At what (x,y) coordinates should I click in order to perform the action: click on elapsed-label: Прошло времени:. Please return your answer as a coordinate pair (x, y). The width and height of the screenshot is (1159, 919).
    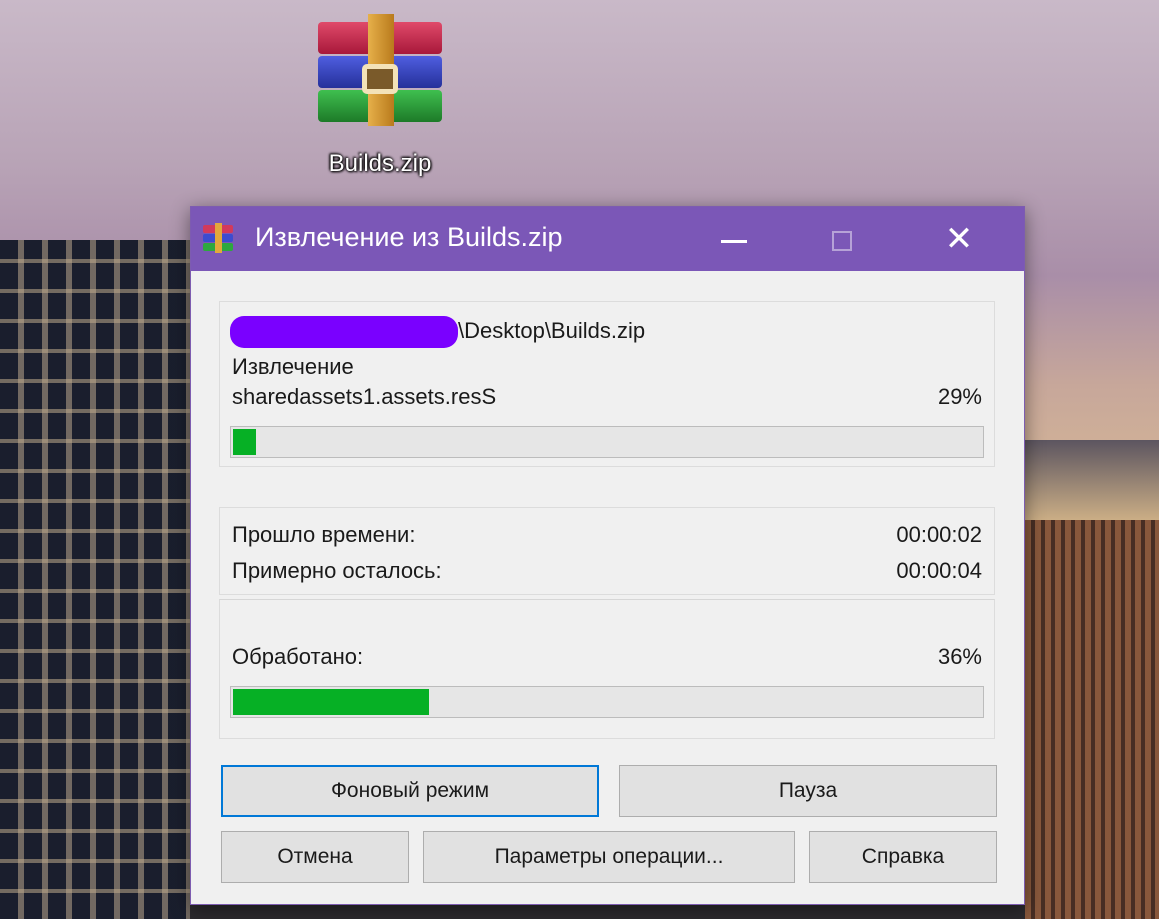
    Looking at the image, I should click on (324, 534).